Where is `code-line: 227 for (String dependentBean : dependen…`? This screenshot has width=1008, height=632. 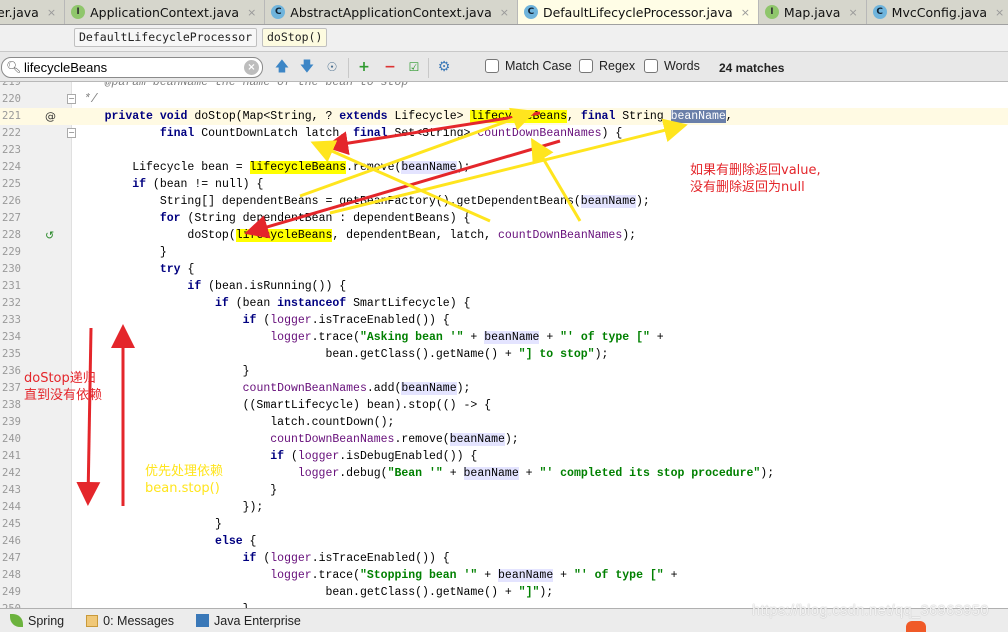
code-line: 227 for (String dependentBean : dependen… is located at coordinates (504, 218).